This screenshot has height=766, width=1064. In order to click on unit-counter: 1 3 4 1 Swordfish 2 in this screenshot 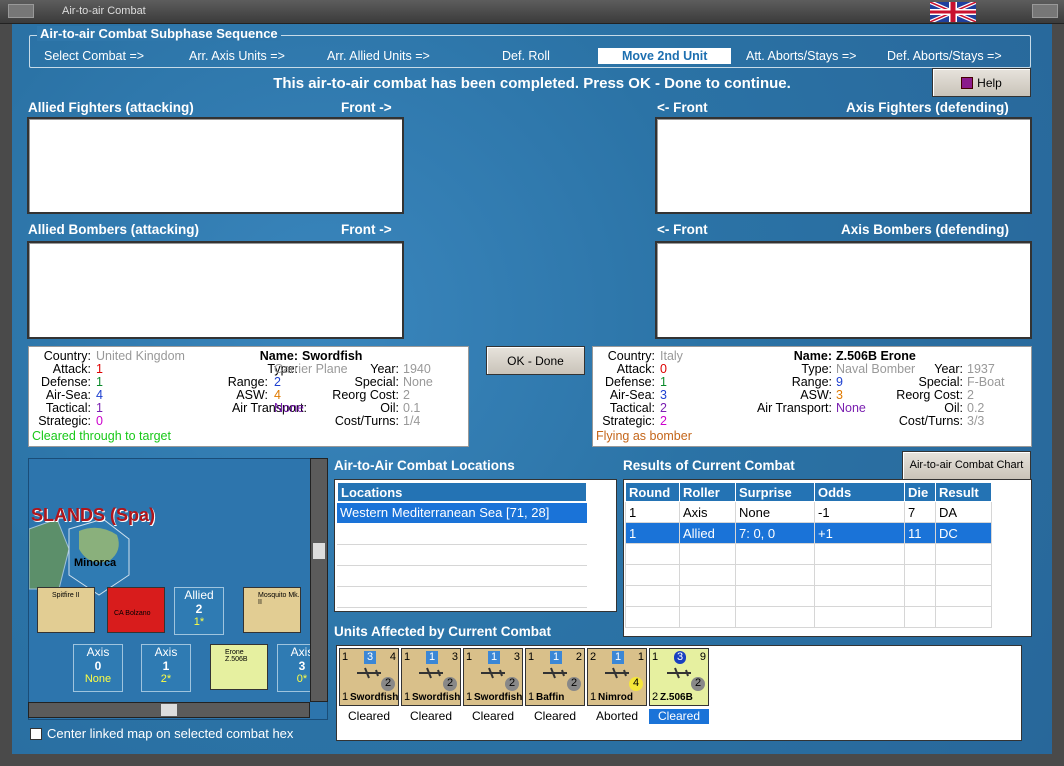, I will do `click(369, 677)`.